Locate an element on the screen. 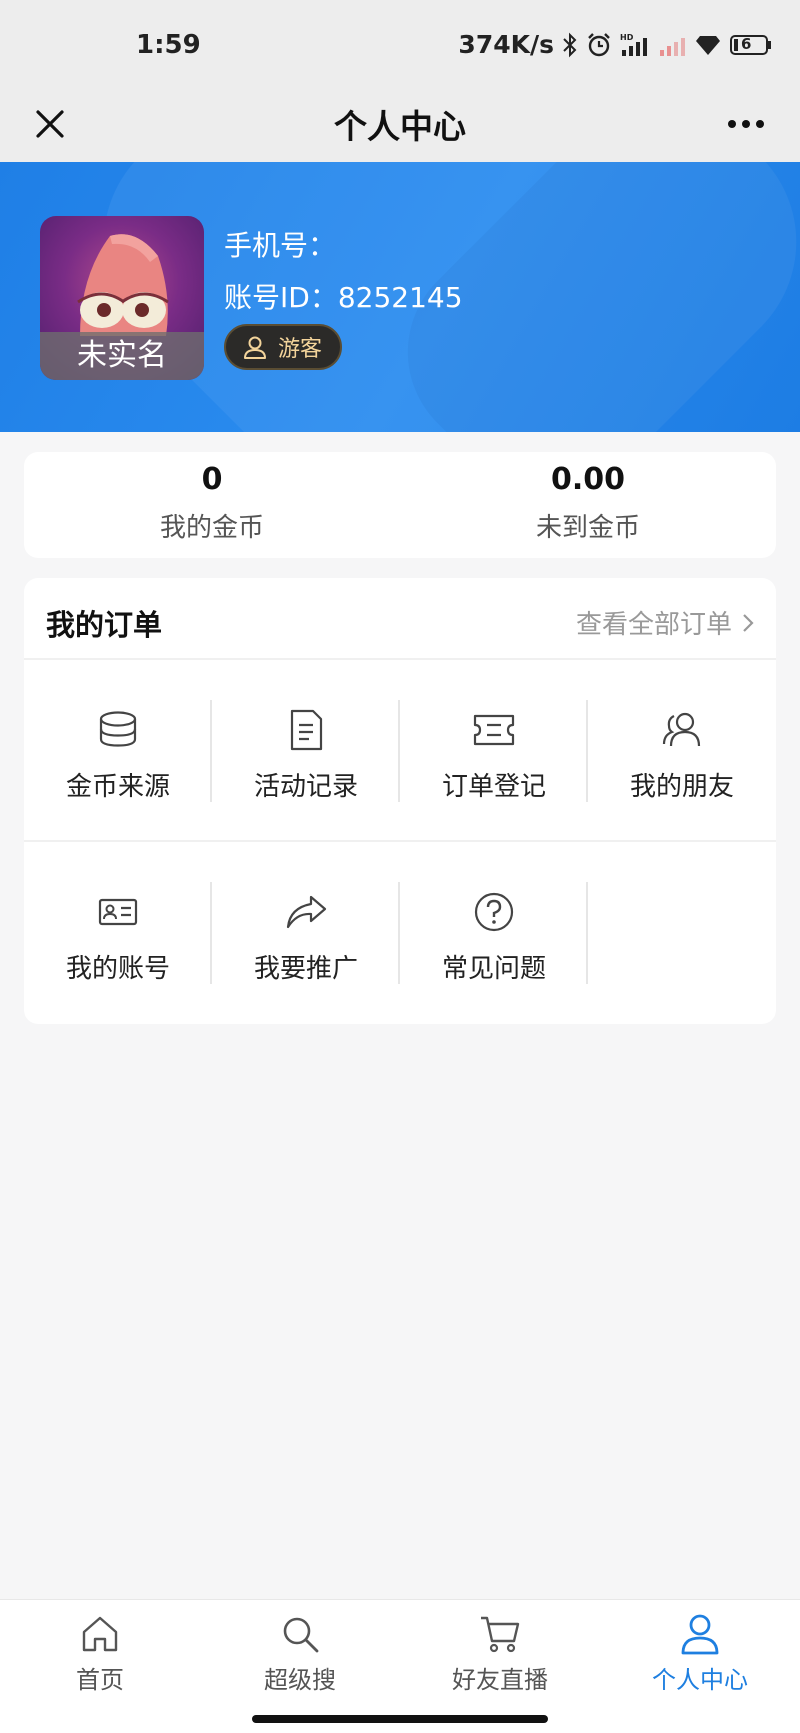 The width and height of the screenshot is (800, 1733). my-coins-value: 0 is located at coordinates (212, 479).